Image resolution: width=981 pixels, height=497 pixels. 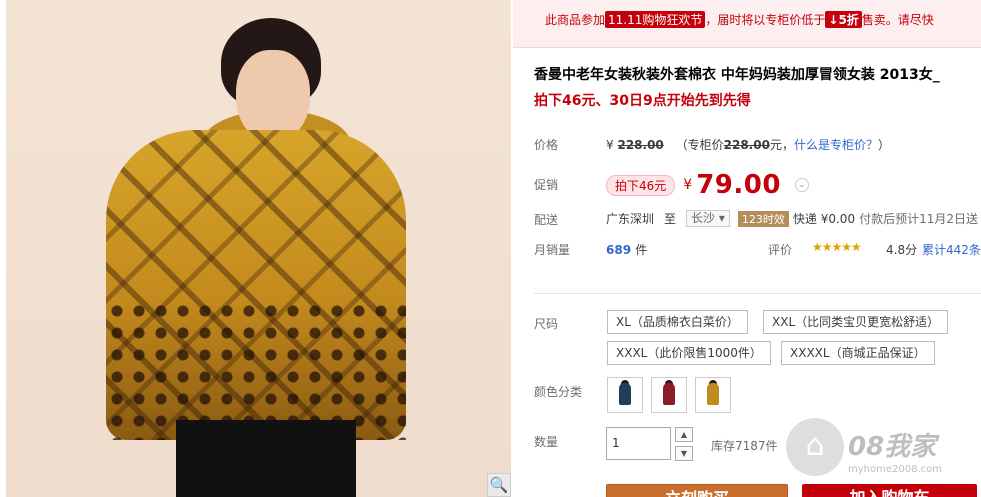 I want to click on promo-line: 此商品参加 11.11购物狂欢节 ，届时将以专柜价低于 ↓5折 售卖。请尽快, so click(x=739, y=19).